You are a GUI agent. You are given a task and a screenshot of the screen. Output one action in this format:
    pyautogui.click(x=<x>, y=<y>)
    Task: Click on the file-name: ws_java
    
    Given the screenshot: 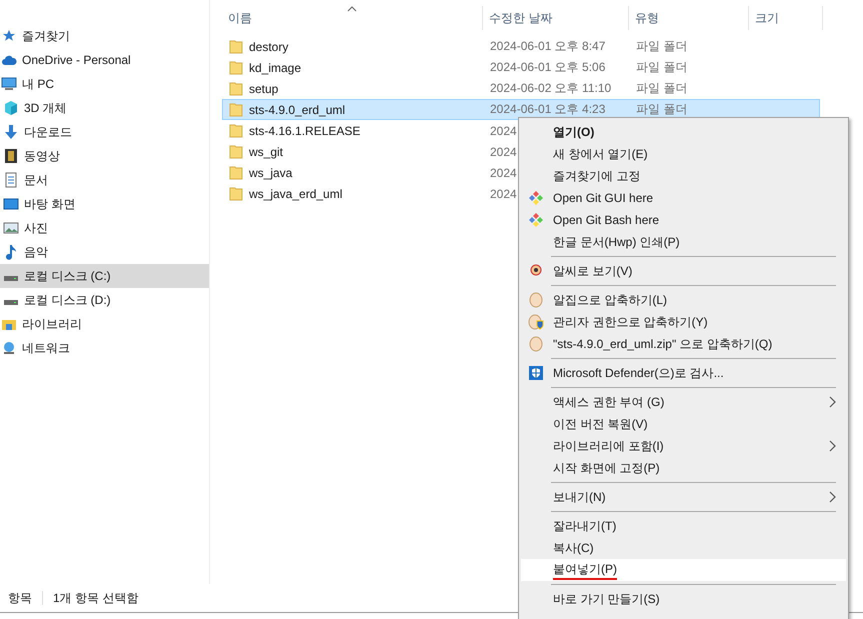 What is the action you would take?
    pyautogui.click(x=270, y=173)
    